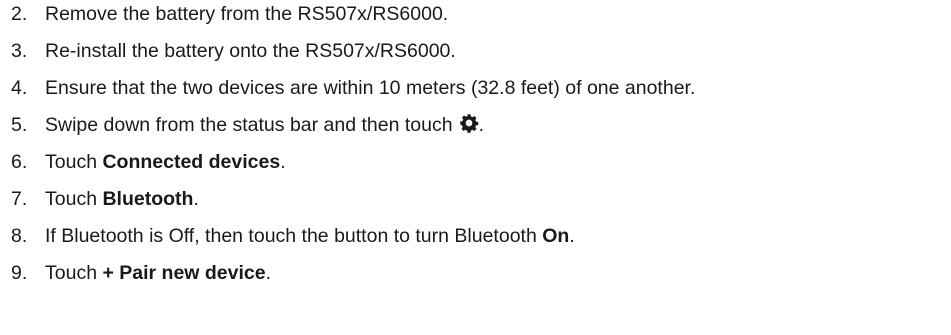 Image resolution: width=951 pixels, height=335 pixels. Describe the element at coordinates (19, 51) in the screenshot. I see `step-number: 3.` at that location.